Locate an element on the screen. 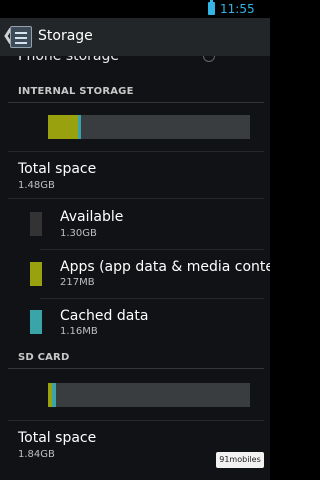 This screenshot has height=480, width=320. available-title: Available is located at coordinates (92, 217).